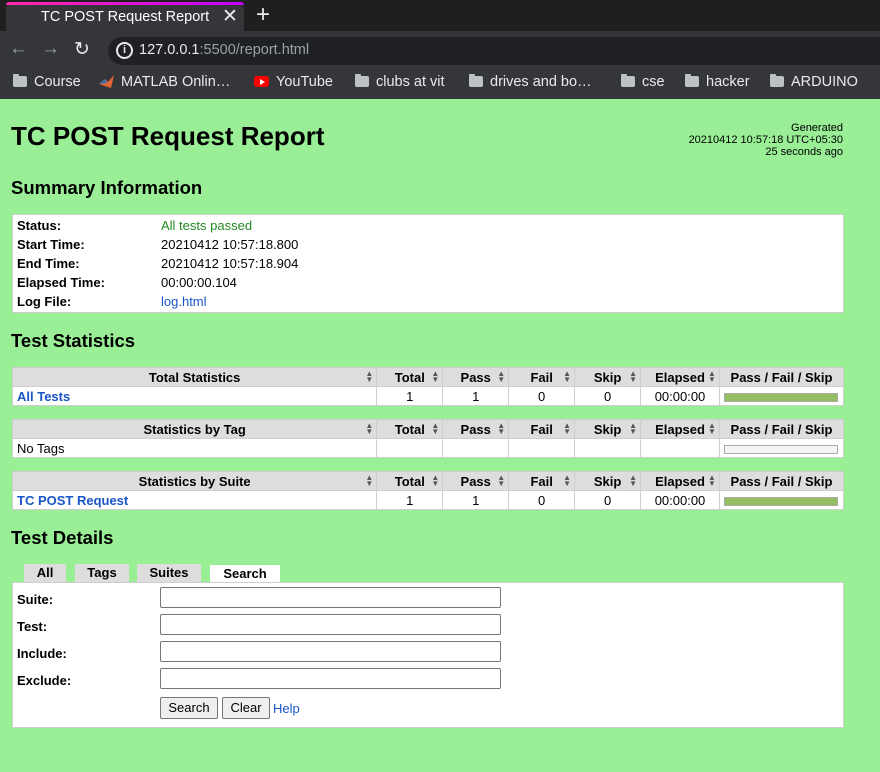 This screenshot has height=772, width=880. I want to click on back-icon: ←, so click(18, 49).